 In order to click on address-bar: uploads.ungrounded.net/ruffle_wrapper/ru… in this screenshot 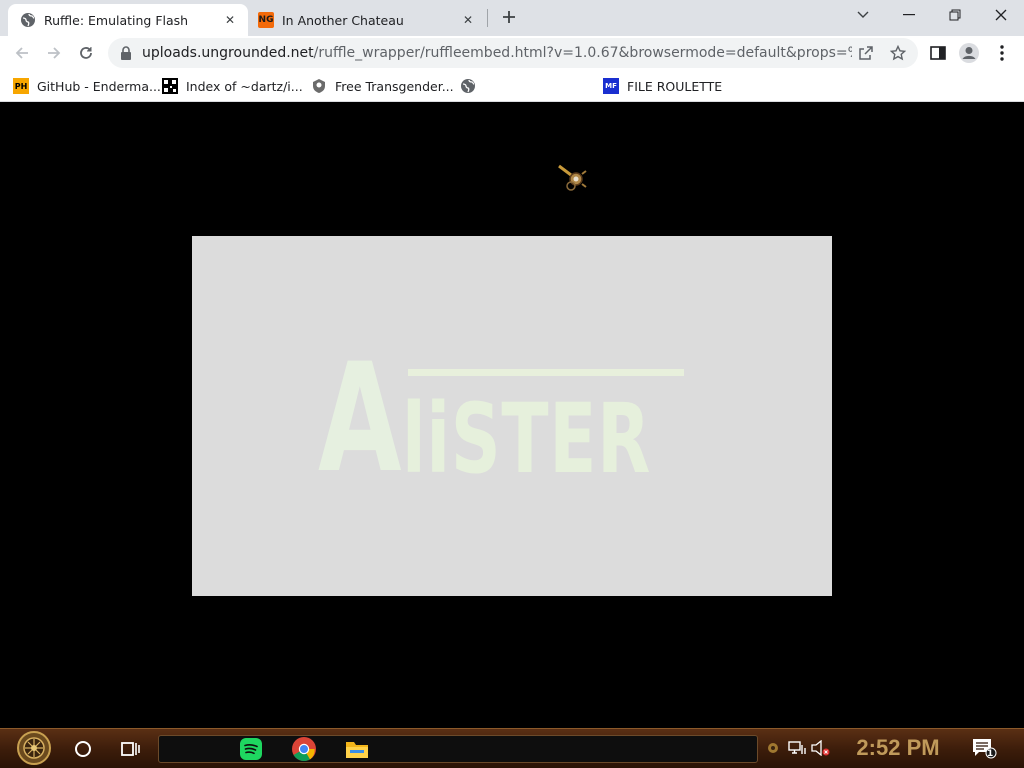, I will do `click(513, 53)`.